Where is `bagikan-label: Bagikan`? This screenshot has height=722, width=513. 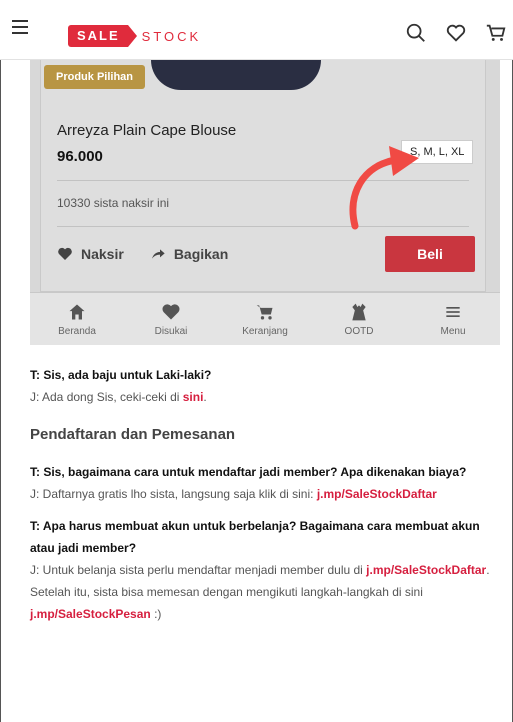 bagikan-label: Bagikan is located at coordinates (201, 254).